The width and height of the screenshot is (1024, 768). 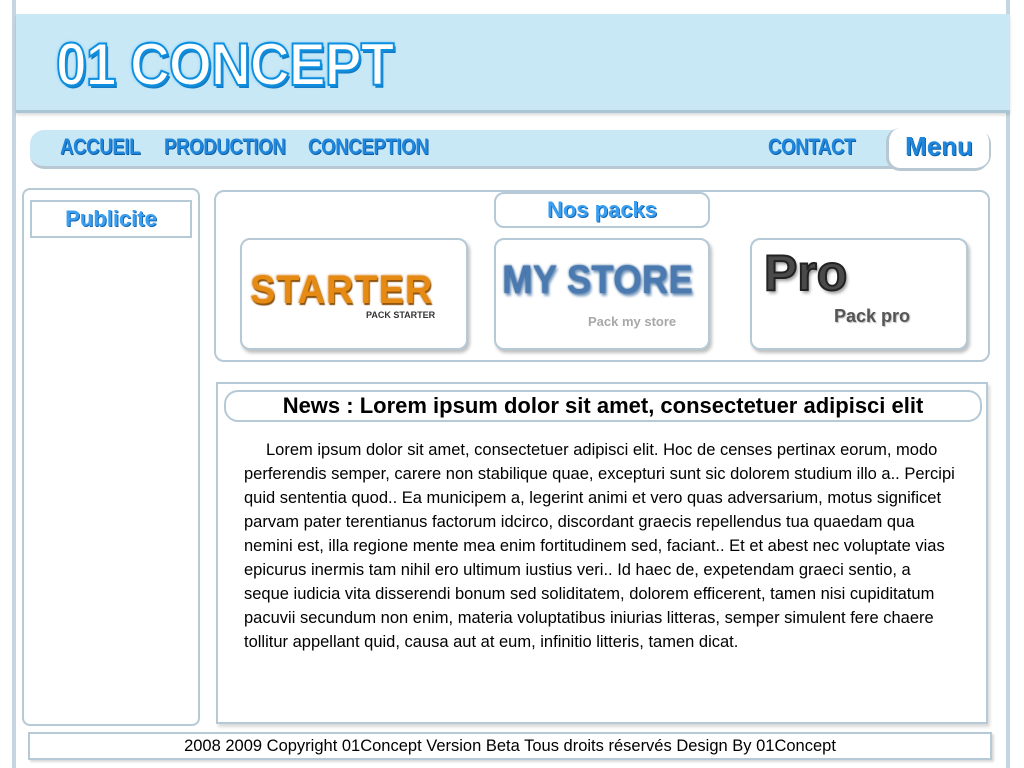 I want to click on nav-conception: CONCEPTION, so click(x=368, y=147).